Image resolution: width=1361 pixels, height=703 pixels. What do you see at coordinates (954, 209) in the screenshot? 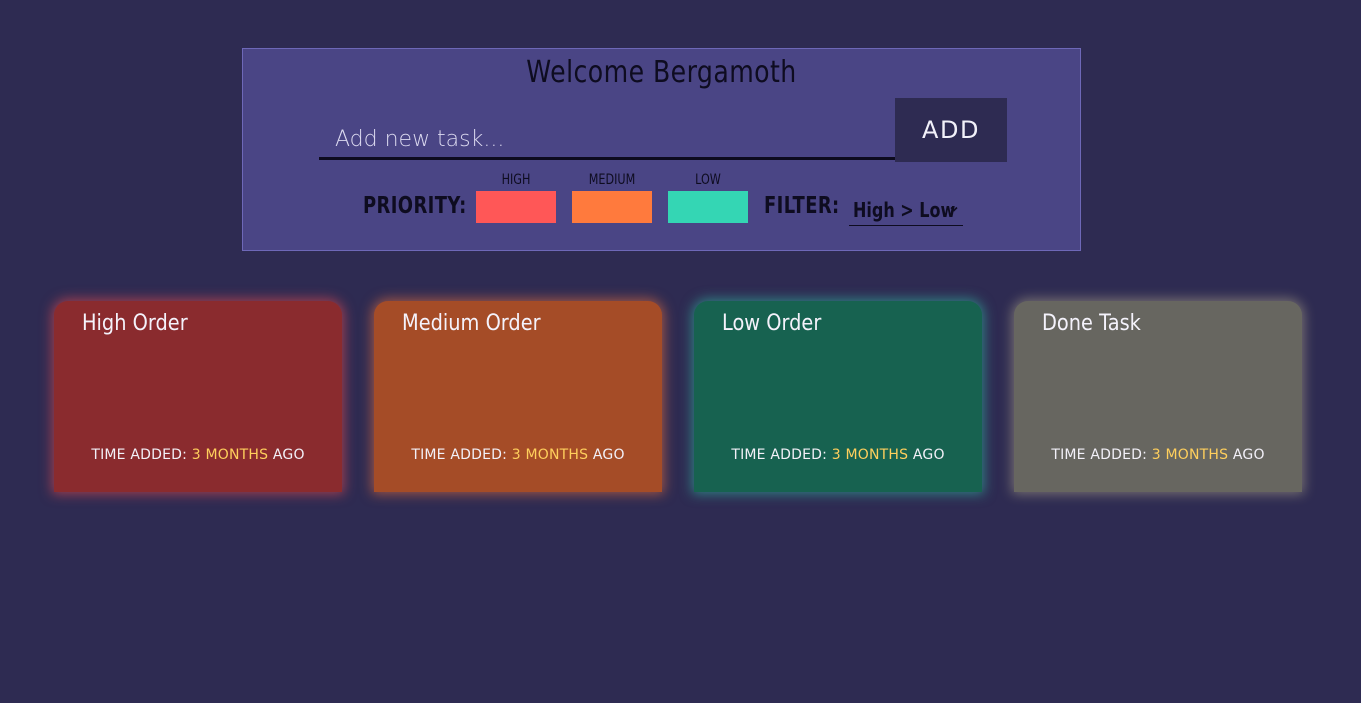
I see `chevron-down-icon` at bounding box center [954, 209].